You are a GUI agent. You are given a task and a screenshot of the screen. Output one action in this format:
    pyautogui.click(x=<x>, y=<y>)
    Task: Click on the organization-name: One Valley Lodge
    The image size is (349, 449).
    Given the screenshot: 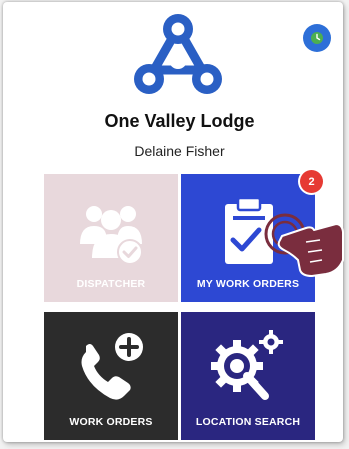 What is the action you would take?
    pyautogui.click(x=179, y=121)
    